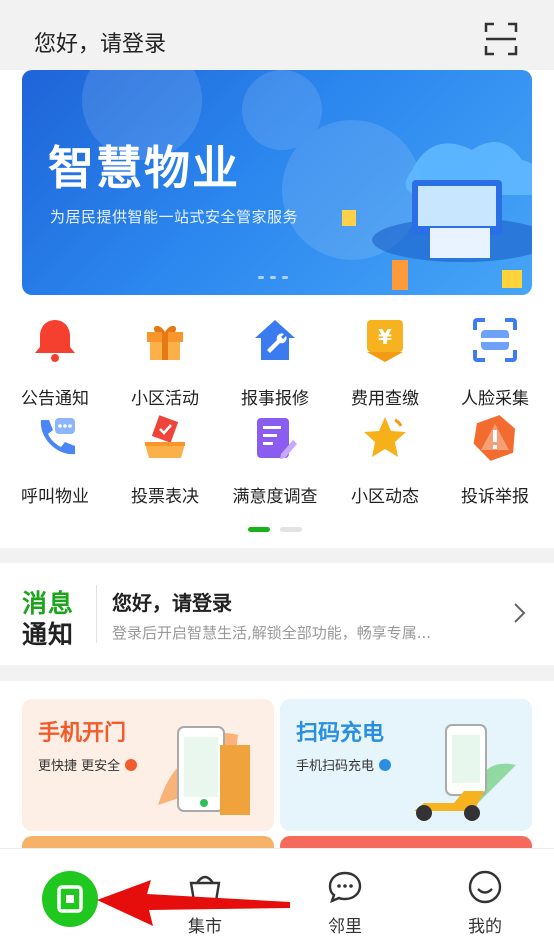 The image size is (554, 951). What do you see at coordinates (55, 462) in the screenshot?
I see `service-call: 呼叫物业` at bounding box center [55, 462].